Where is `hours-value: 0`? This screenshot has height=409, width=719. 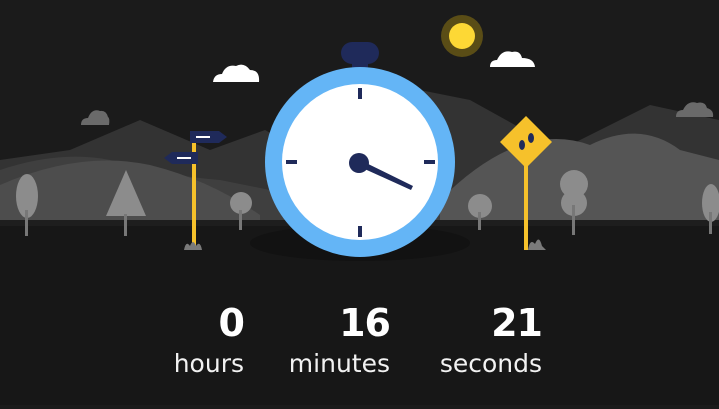
hours-value: 0 is located at coordinates (231, 323).